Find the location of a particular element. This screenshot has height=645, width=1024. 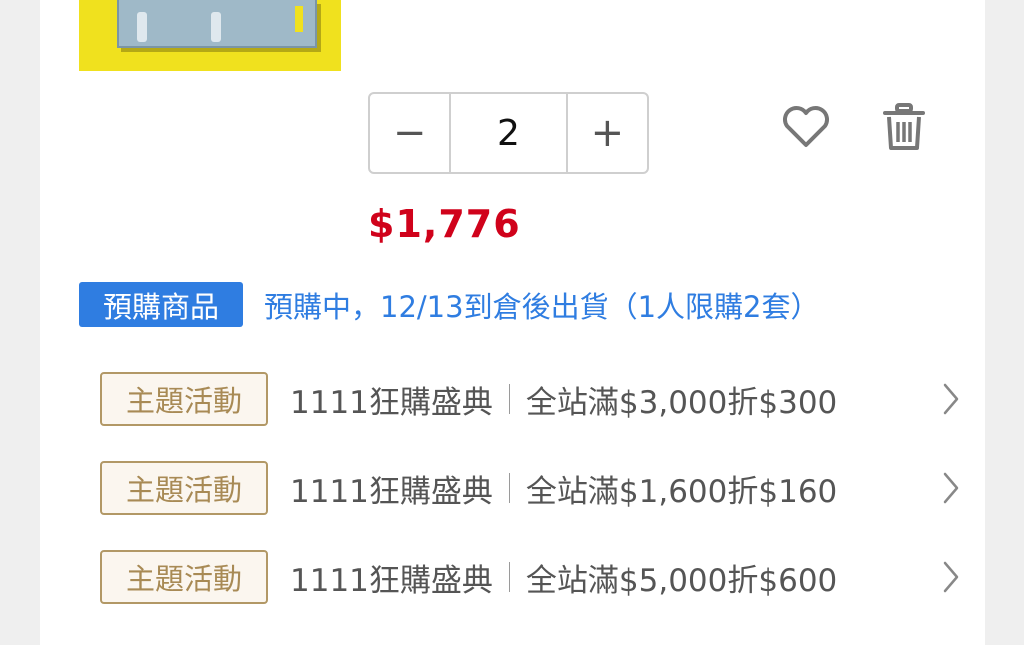

promotion-row: 主題活動 1111狂購盛典 全站滿$1,600折$160 is located at coordinates (540, 488).